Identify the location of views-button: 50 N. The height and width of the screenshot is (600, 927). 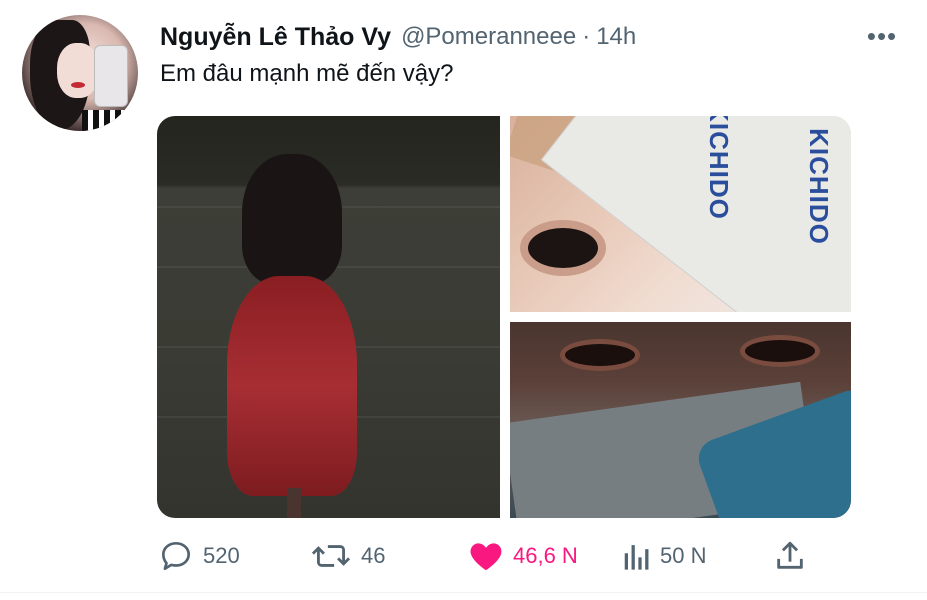
(664, 556).